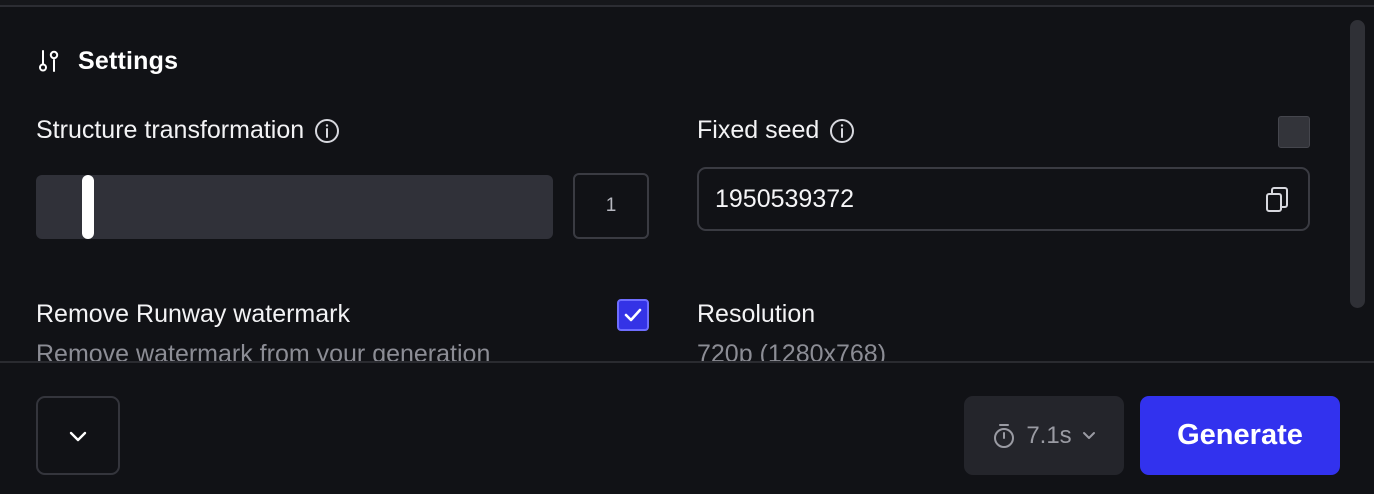  I want to click on structure-transformation-label-row: Structure transformation, so click(188, 130).